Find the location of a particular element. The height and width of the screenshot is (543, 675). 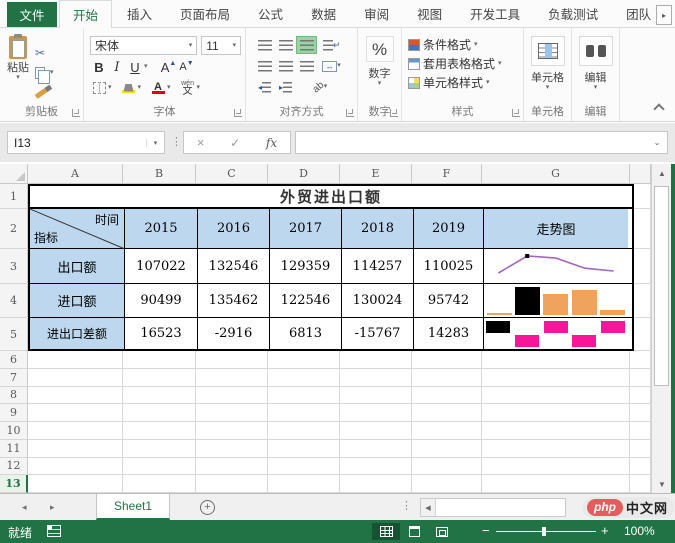

row-header: 12 is located at coordinates (14, 466).